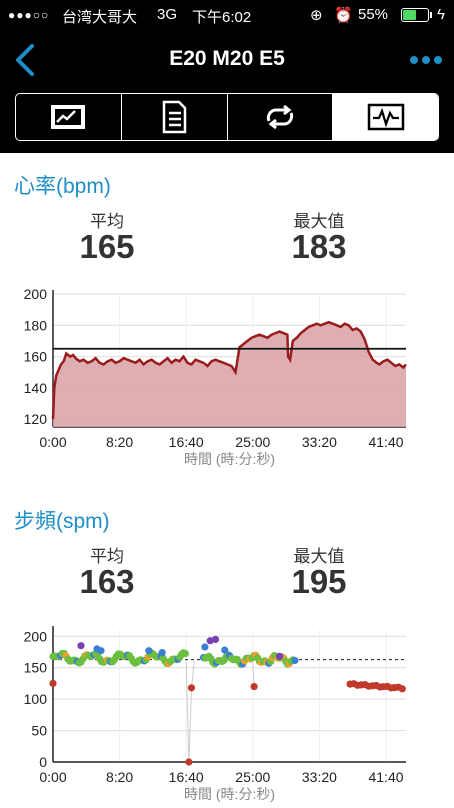 The image size is (454, 808). I want to click on more-button, so click(426, 60).